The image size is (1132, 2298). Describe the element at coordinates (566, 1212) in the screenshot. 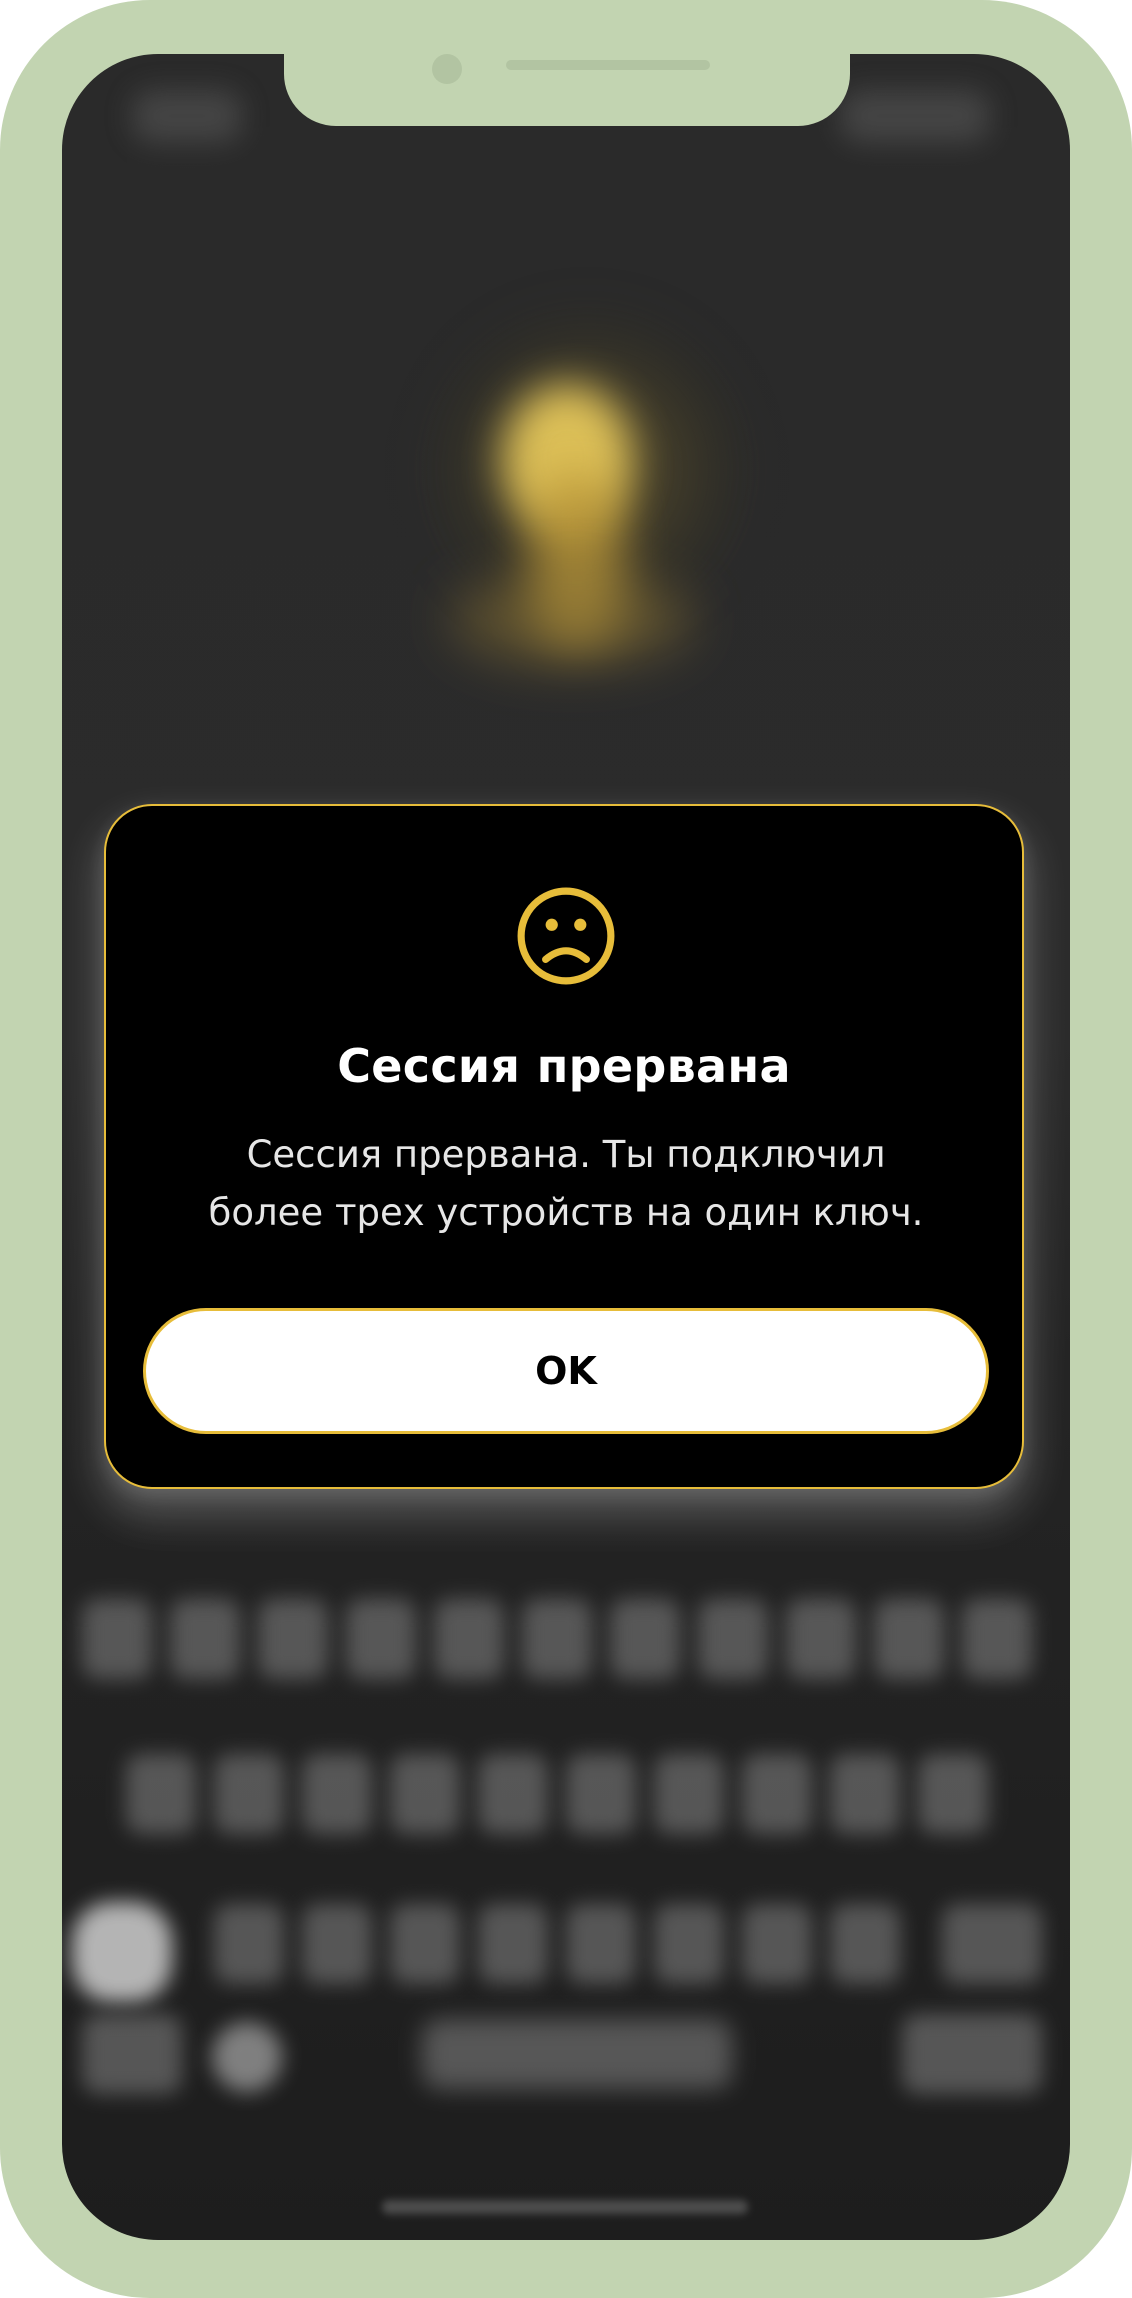

I see `dialog-message-line: более трех устройств на один ключ.` at that location.